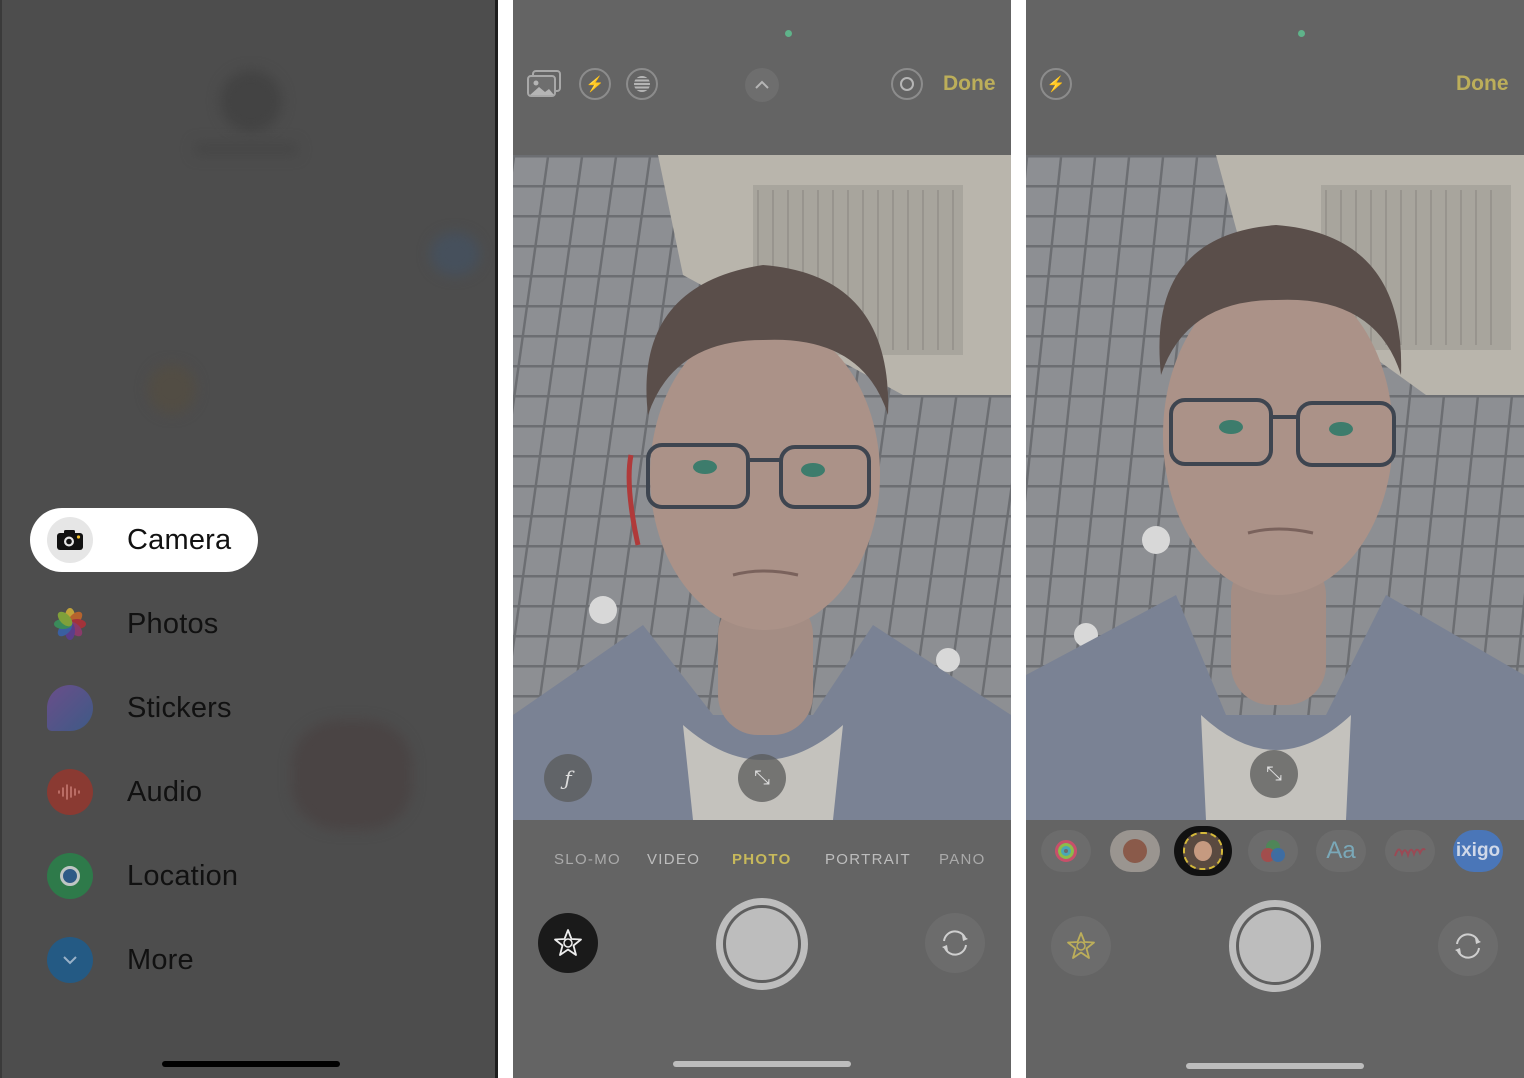 Image resolution: width=1524 pixels, height=1078 pixels. I want to click on menu-item-label: Stickers, so click(179, 707).